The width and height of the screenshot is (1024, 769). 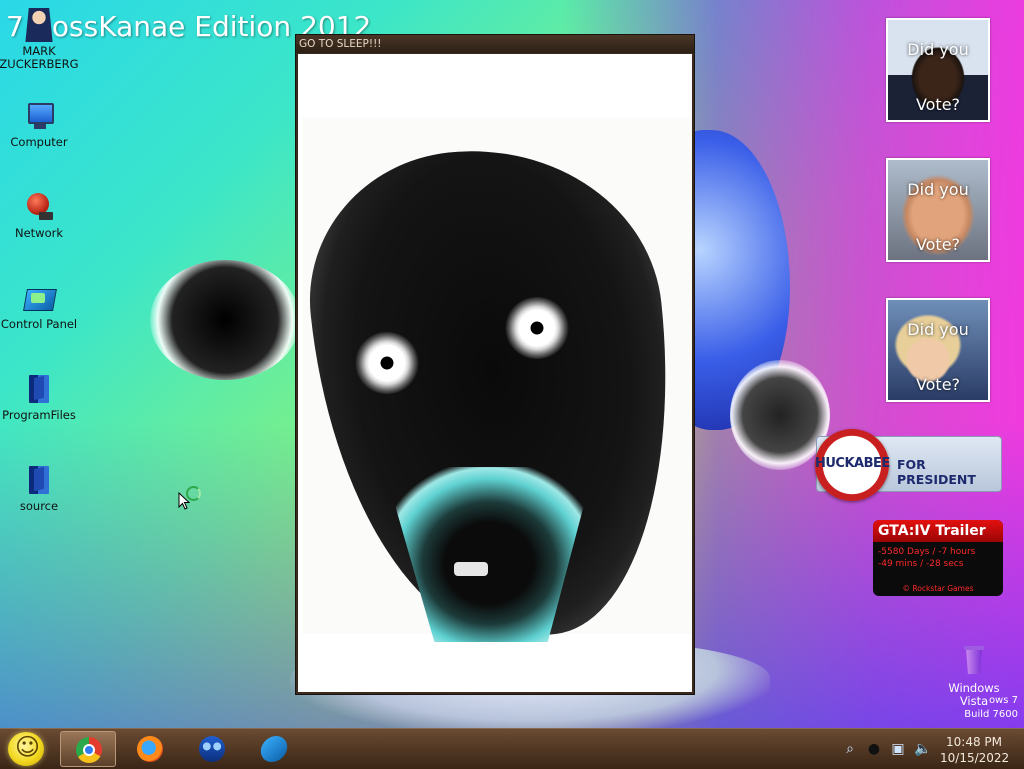 What do you see at coordinates (936, 472) in the screenshot?
I see `huckabee-slogan: FOR PRESIDENT` at bounding box center [936, 472].